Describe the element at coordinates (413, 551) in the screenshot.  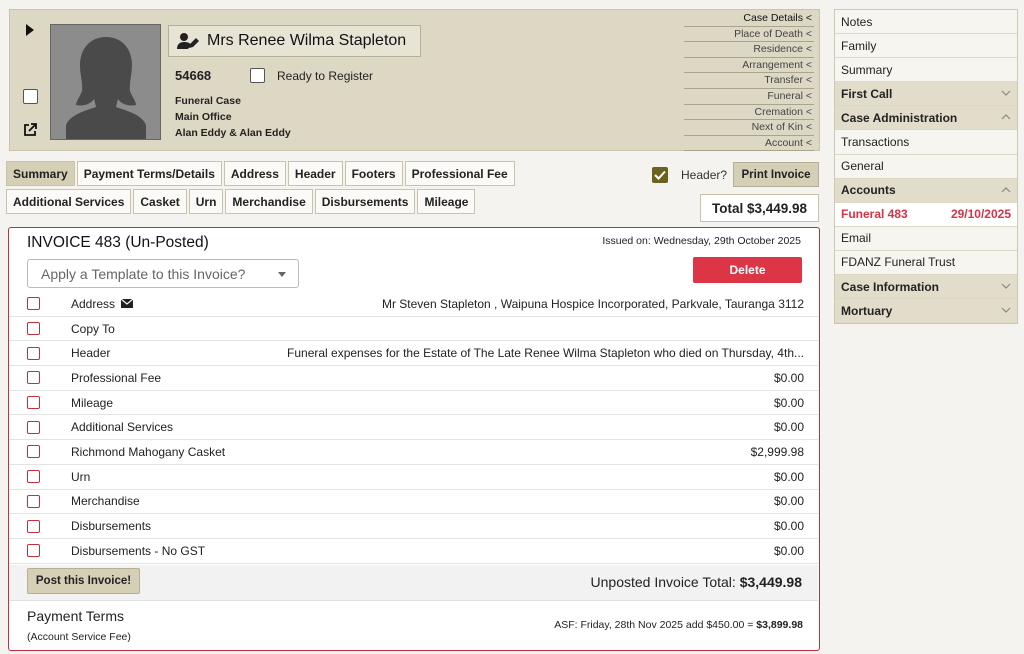
I see `invoice-row-disbursements-no-gst: Disbursements - No GST $0.00` at that location.